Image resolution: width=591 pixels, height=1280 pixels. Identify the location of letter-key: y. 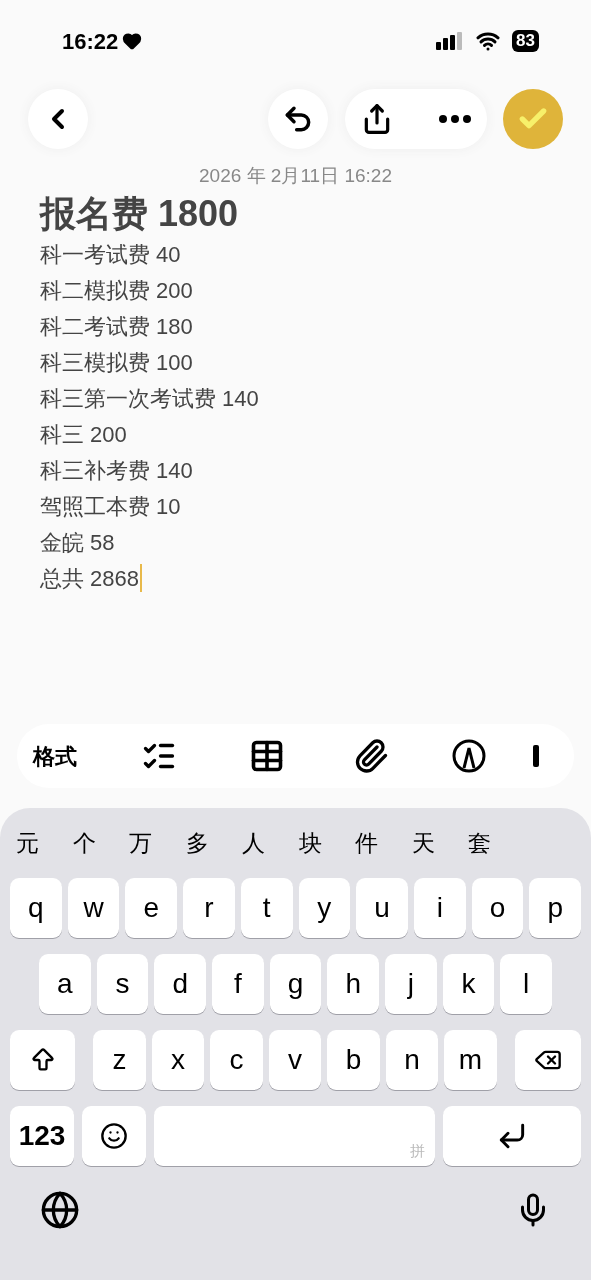
(324, 908).